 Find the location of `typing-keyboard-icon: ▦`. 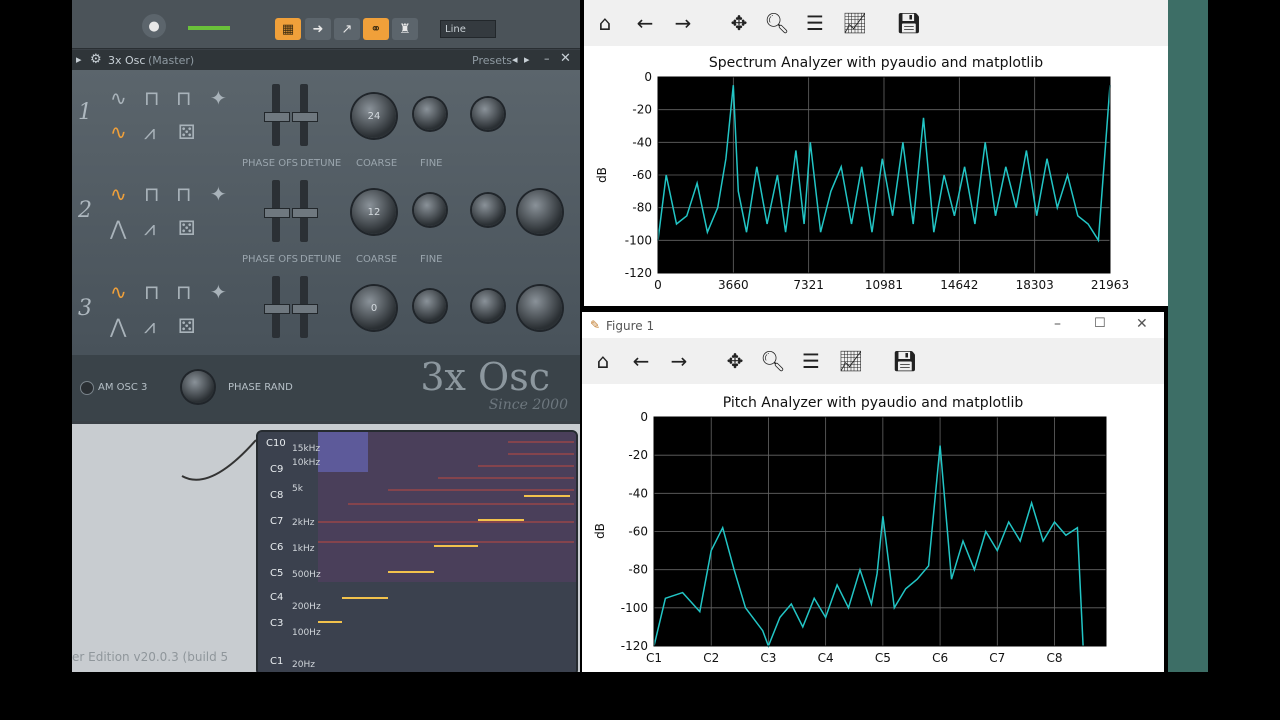

typing-keyboard-icon: ▦ is located at coordinates (288, 29).